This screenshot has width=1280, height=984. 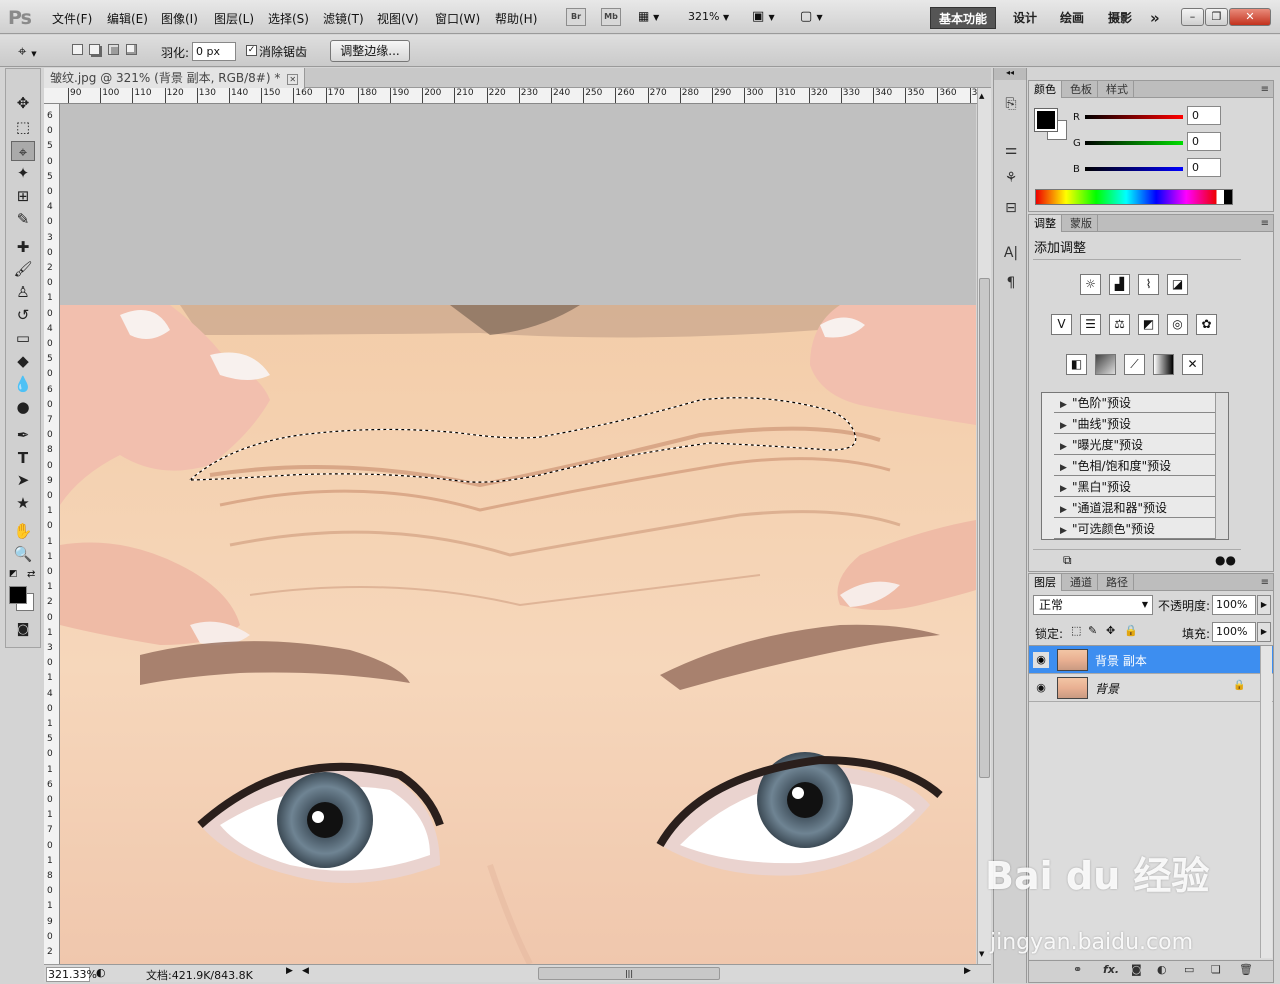 I want to click on levels-icon: ▟, so click(x=1119, y=284).